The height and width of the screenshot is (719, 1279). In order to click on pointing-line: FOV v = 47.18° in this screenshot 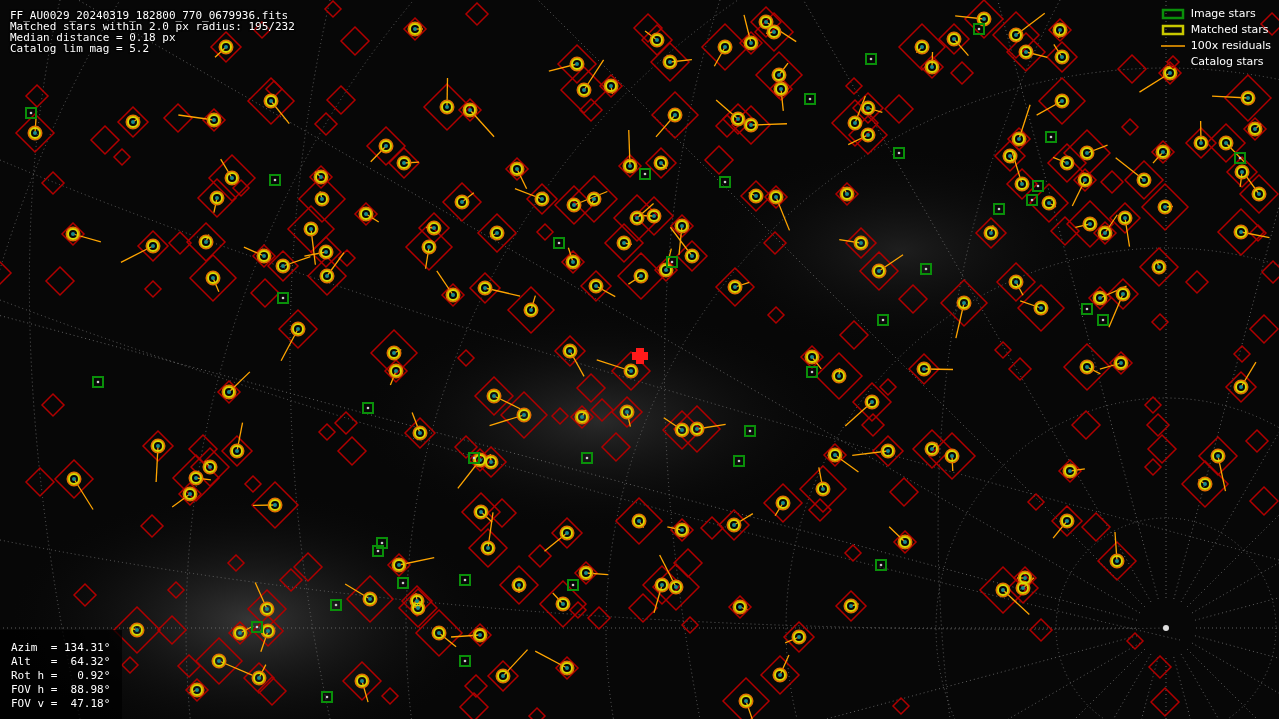, I will do `click(61, 703)`.